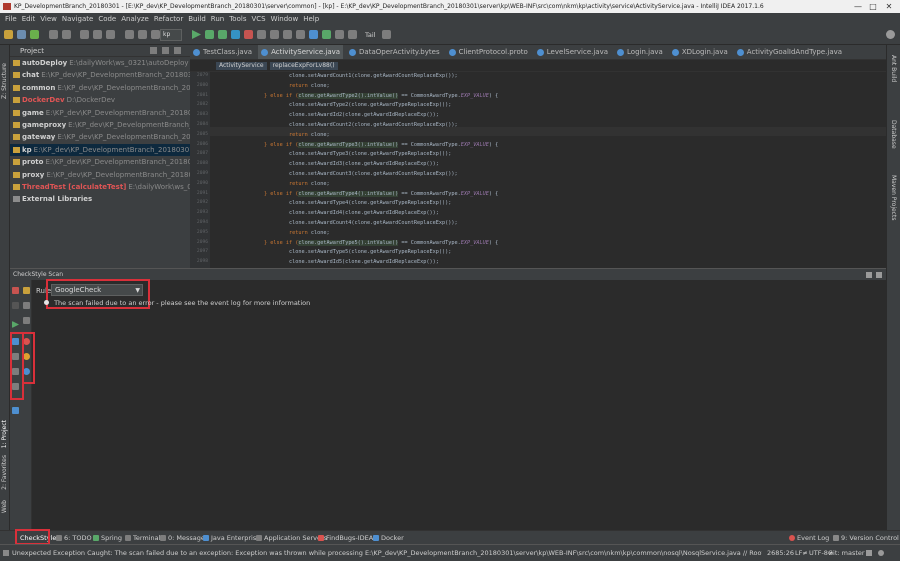 Image resolution: width=900 pixels, height=561 pixels. Describe the element at coordinates (4, 472) in the screenshot. I see `favorites-tool-tab: 2: Favorites` at that location.